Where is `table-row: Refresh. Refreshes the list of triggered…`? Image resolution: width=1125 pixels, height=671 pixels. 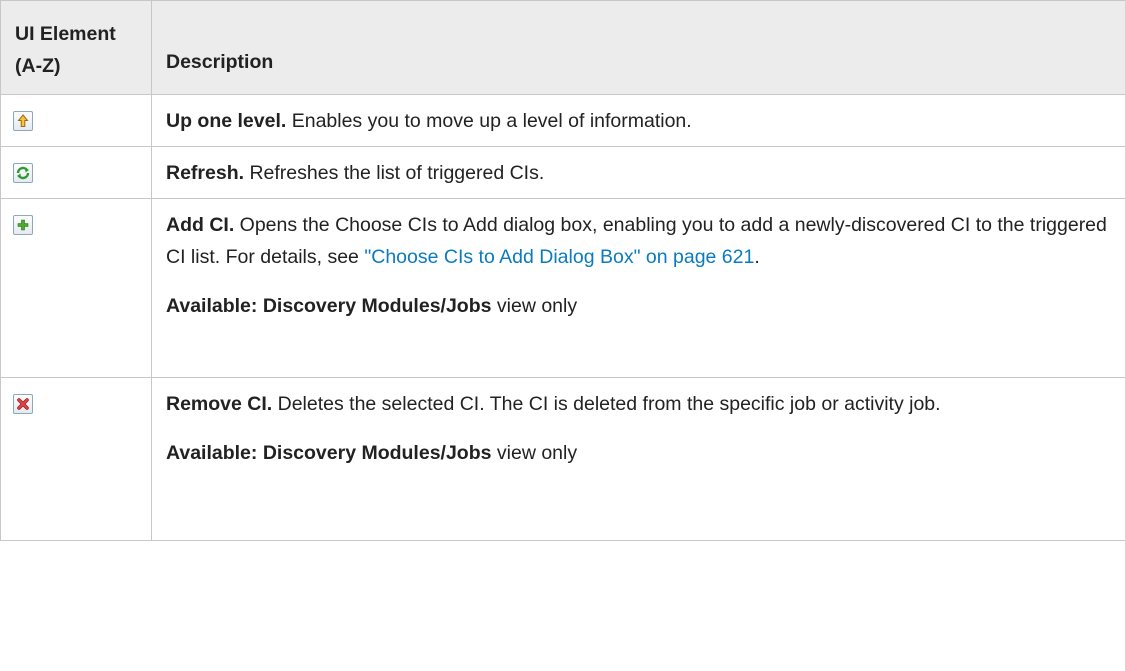 table-row: Refresh. Refreshes the list of triggered… is located at coordinates (562, 172).